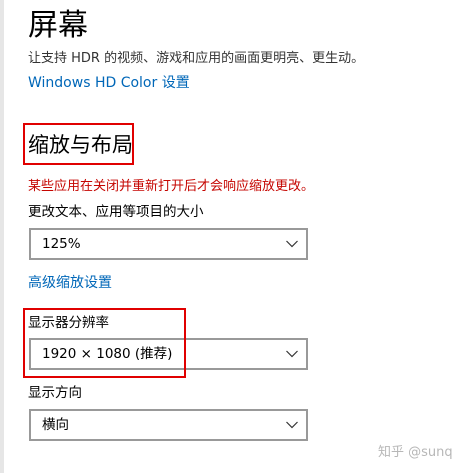 This screenshot has width=467, height=473. Describe the element at coordinates (168, 425) in the screenshot. I see `orientation-dropdown: 横向` at that location.